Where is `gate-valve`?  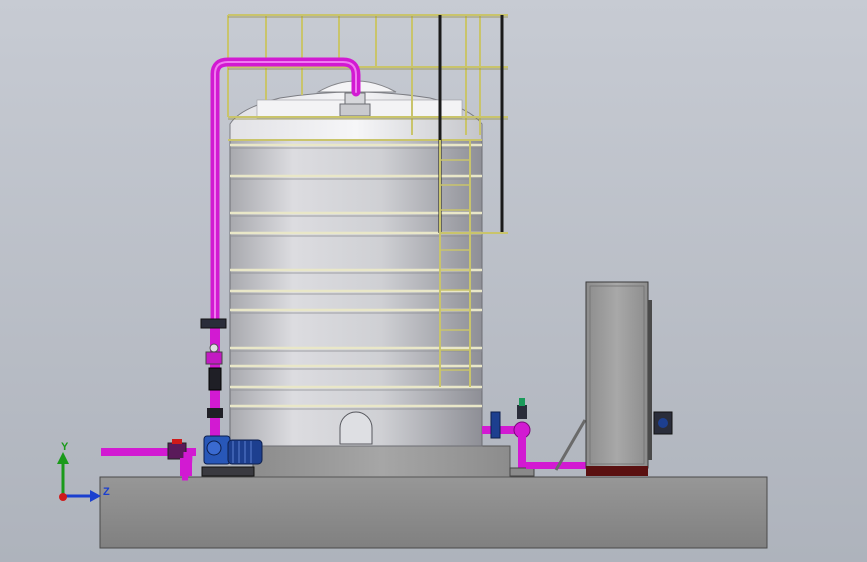
gate-valve is located at coordinates (215, 379).